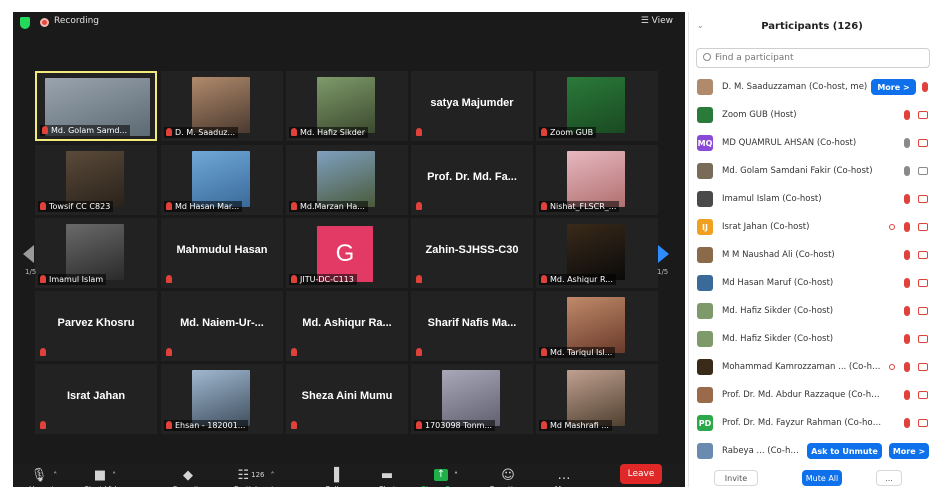 The image size is (934, 487). What do you see at coordinates (472, 250) in the screenshot?
I see `participant-name-center: Zahin-SJHSS-C30` at bounding box center [472, 250].